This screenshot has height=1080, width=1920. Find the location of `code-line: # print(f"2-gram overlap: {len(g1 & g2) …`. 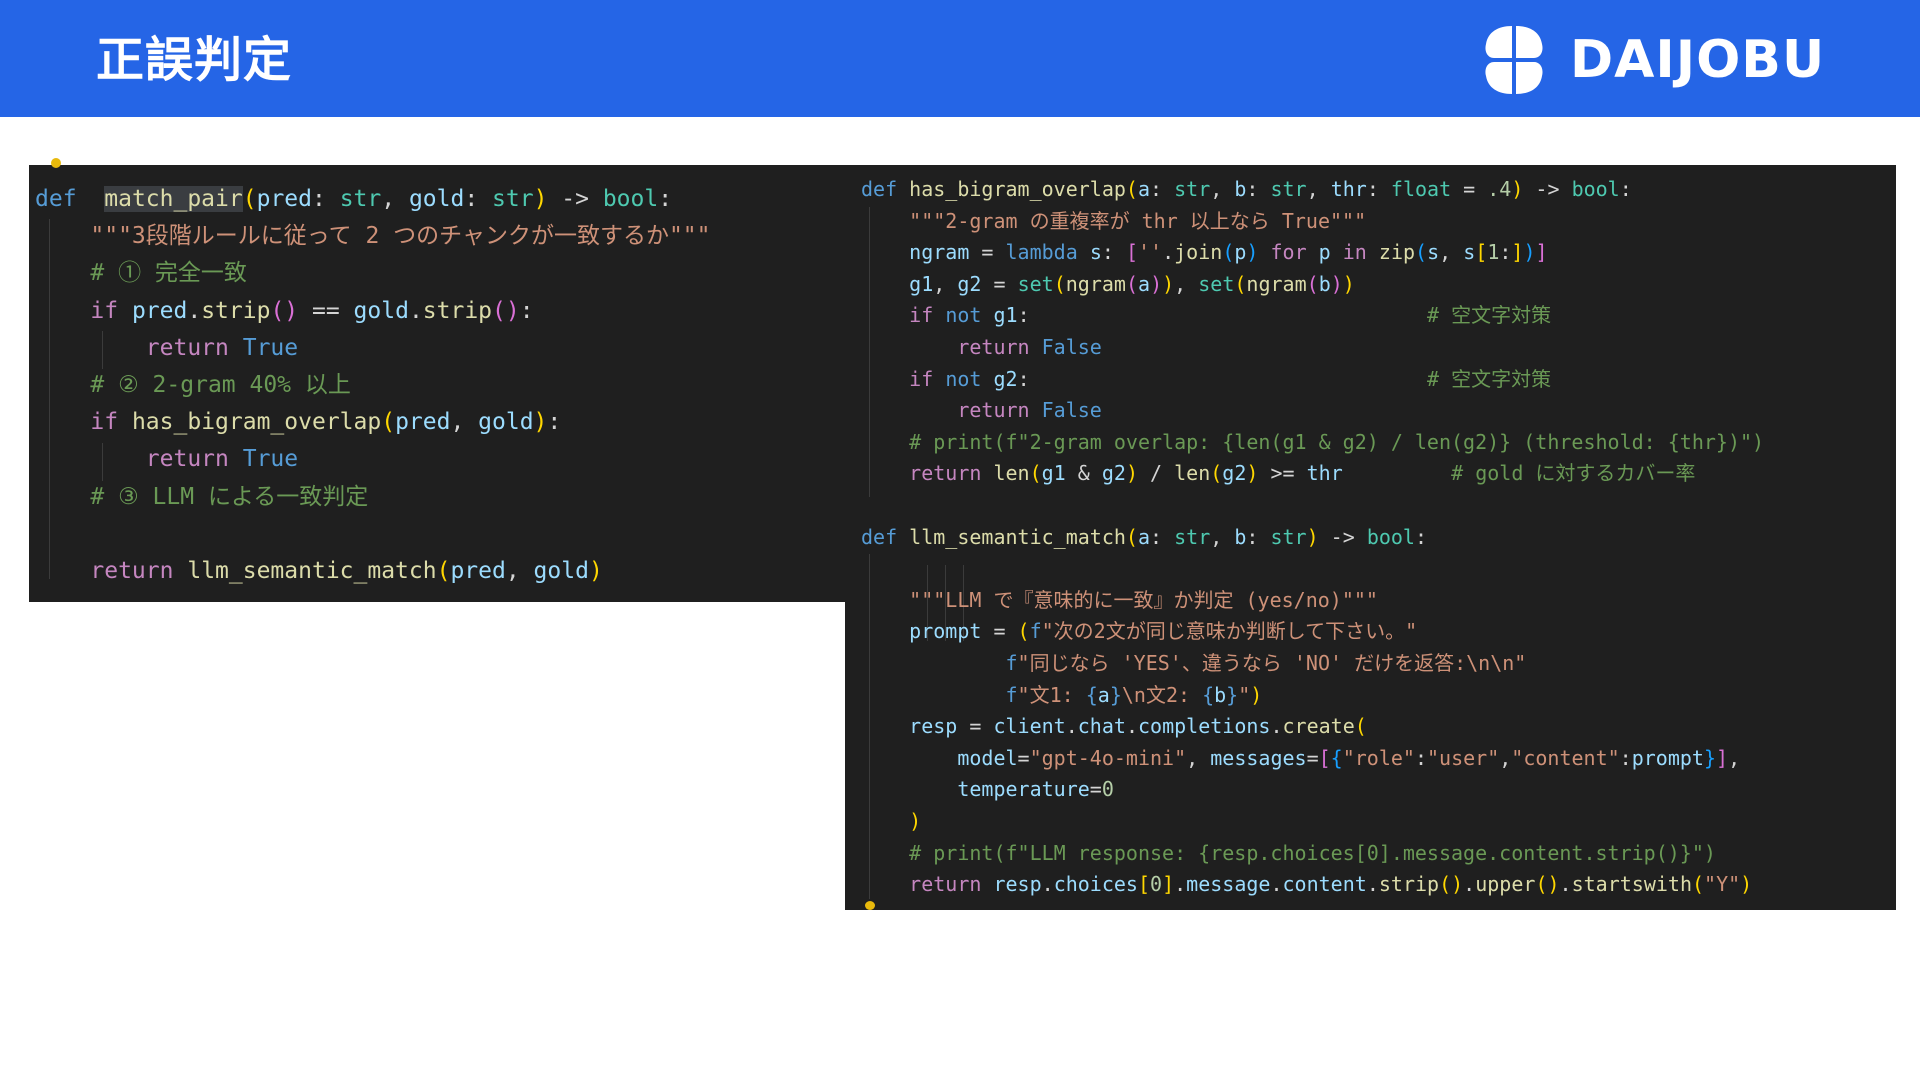

code-line: # print(f"2-gram overlap: {len(g1 & g2) … is located at coordinates (1312, 442).